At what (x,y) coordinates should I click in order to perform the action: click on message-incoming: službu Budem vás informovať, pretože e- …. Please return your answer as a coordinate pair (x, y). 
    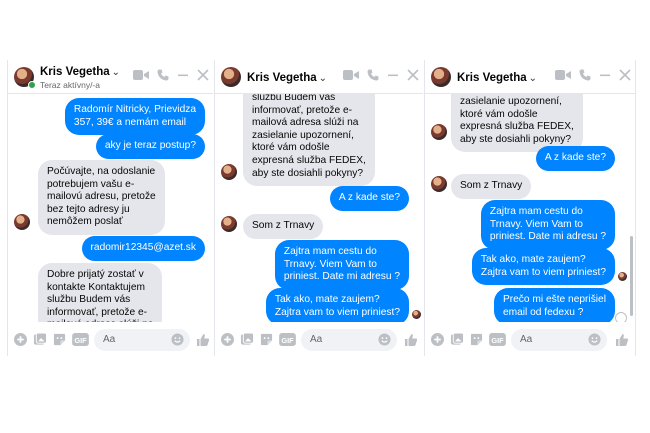
    Looking at the image, I should click on (309, 140).